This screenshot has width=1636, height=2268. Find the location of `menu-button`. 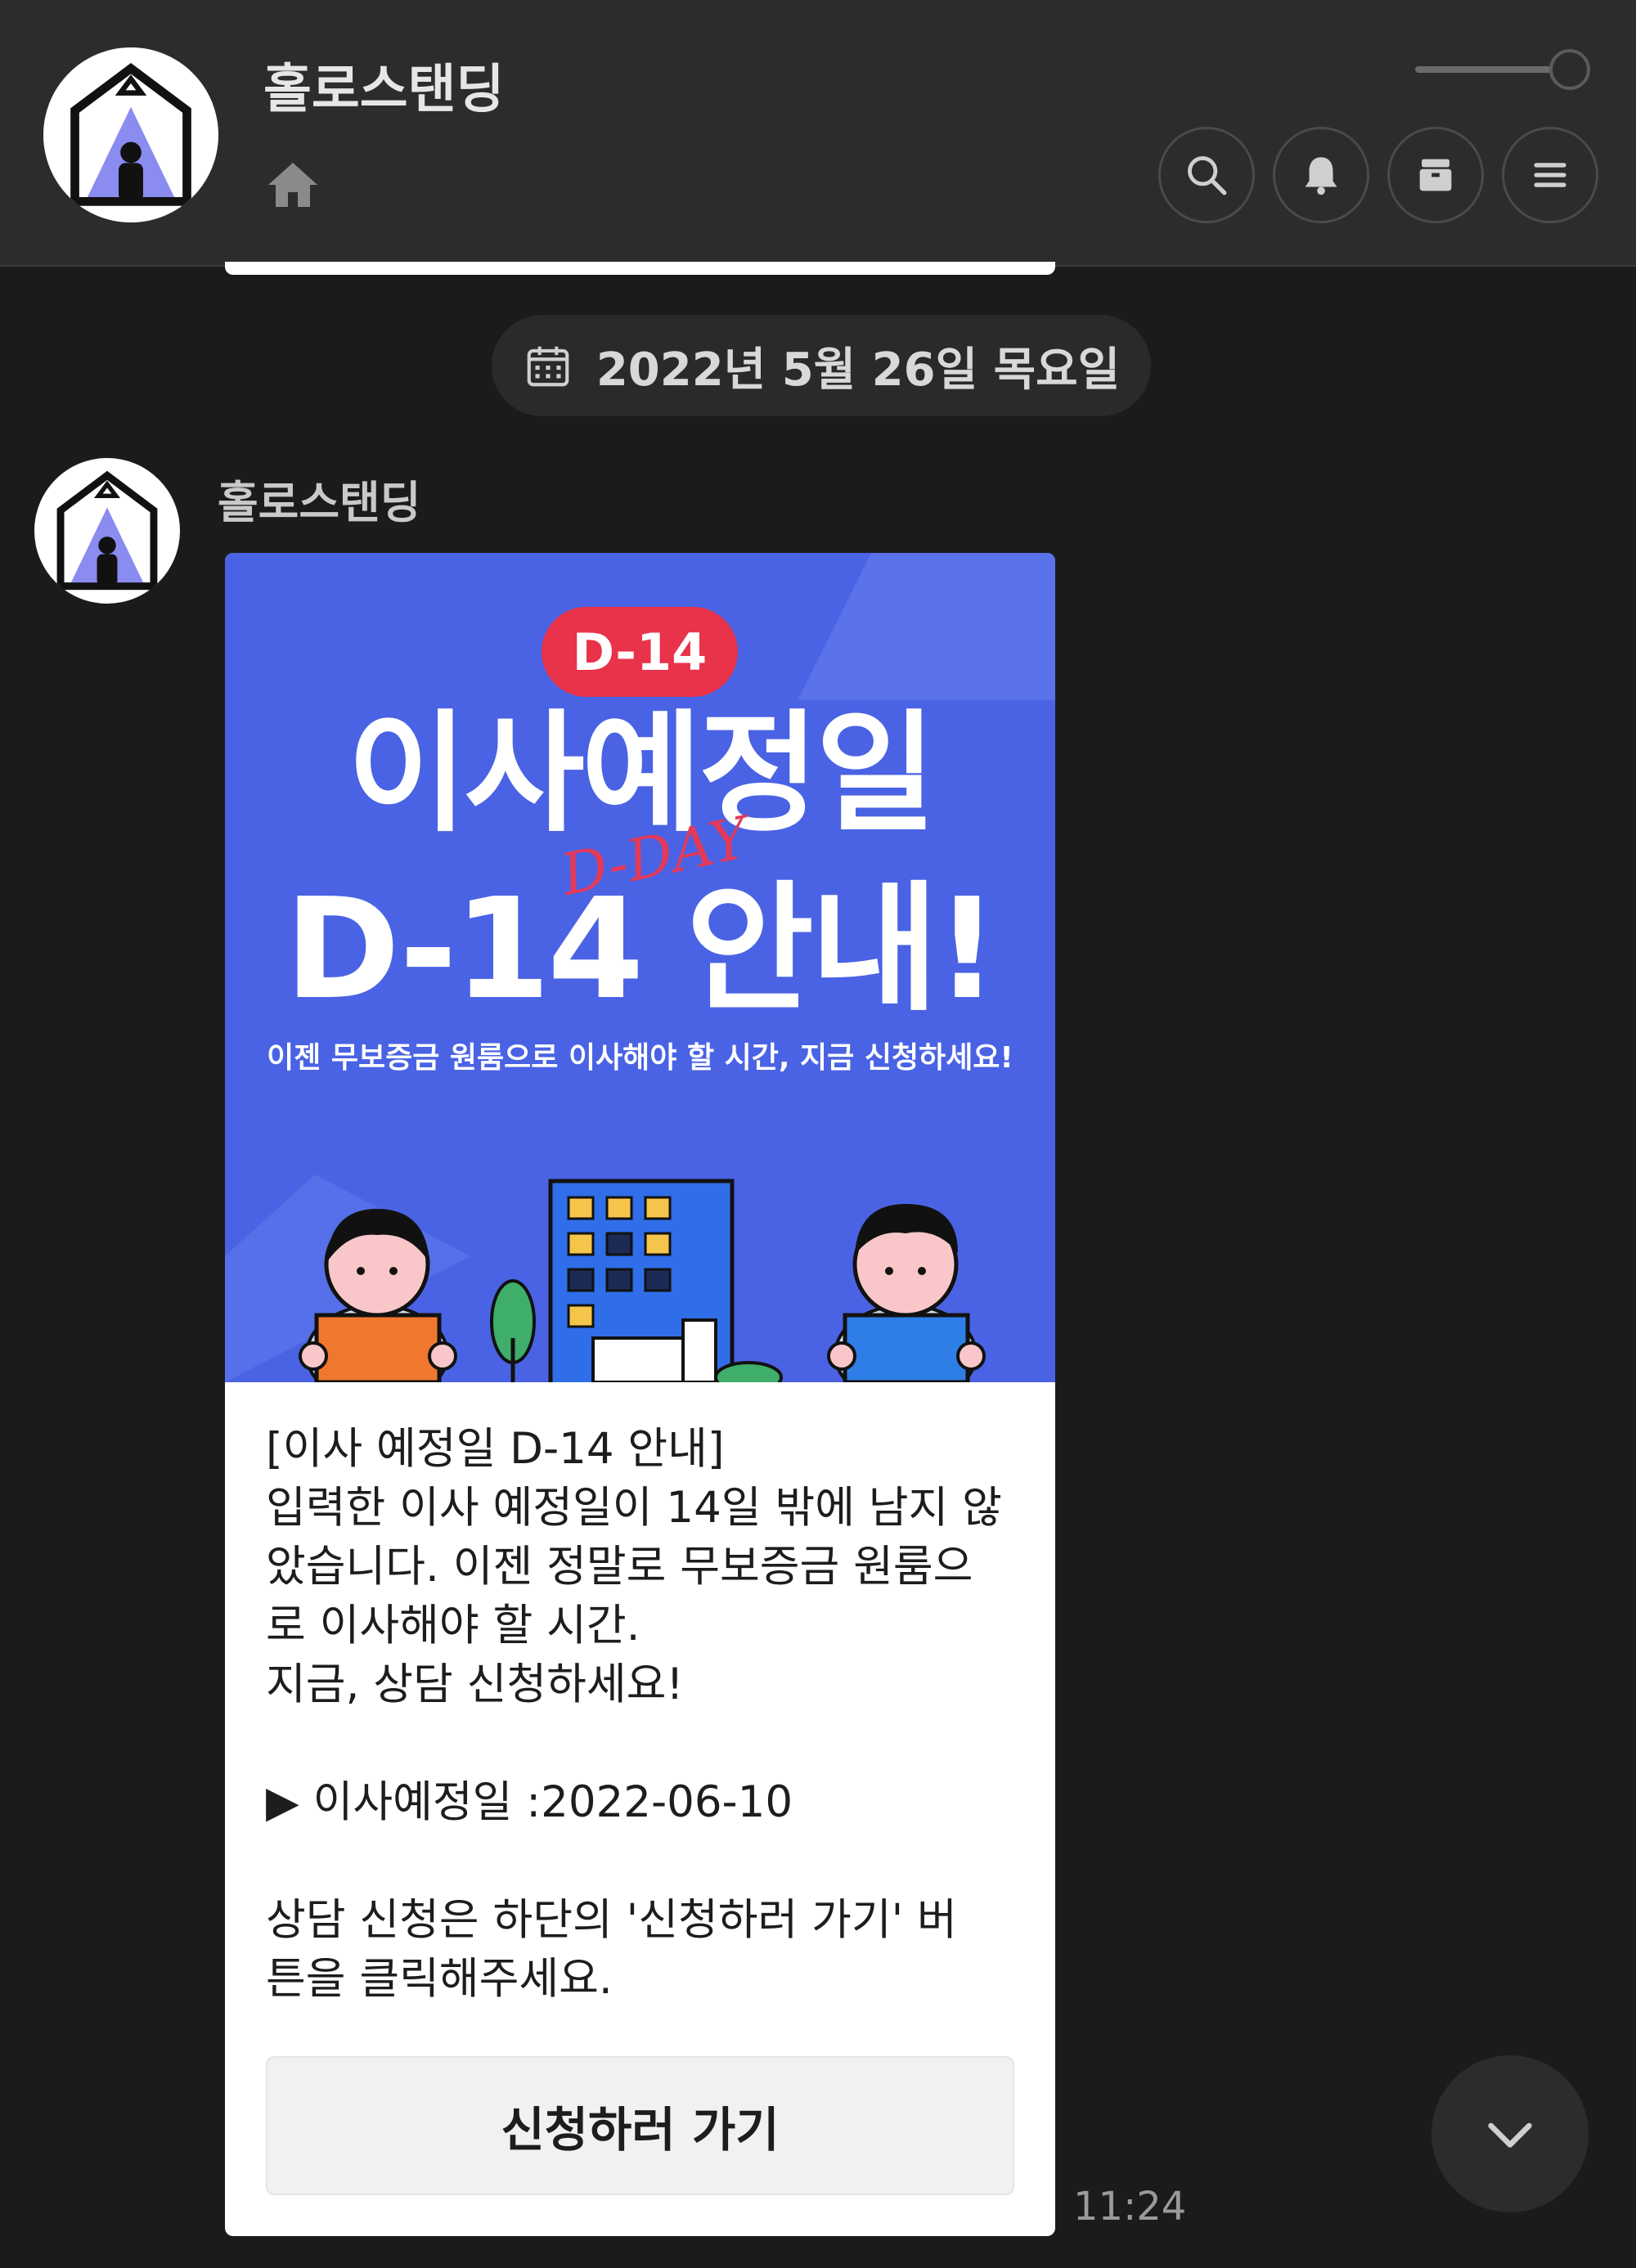

menu-button is located at coordinates (1550, 175).